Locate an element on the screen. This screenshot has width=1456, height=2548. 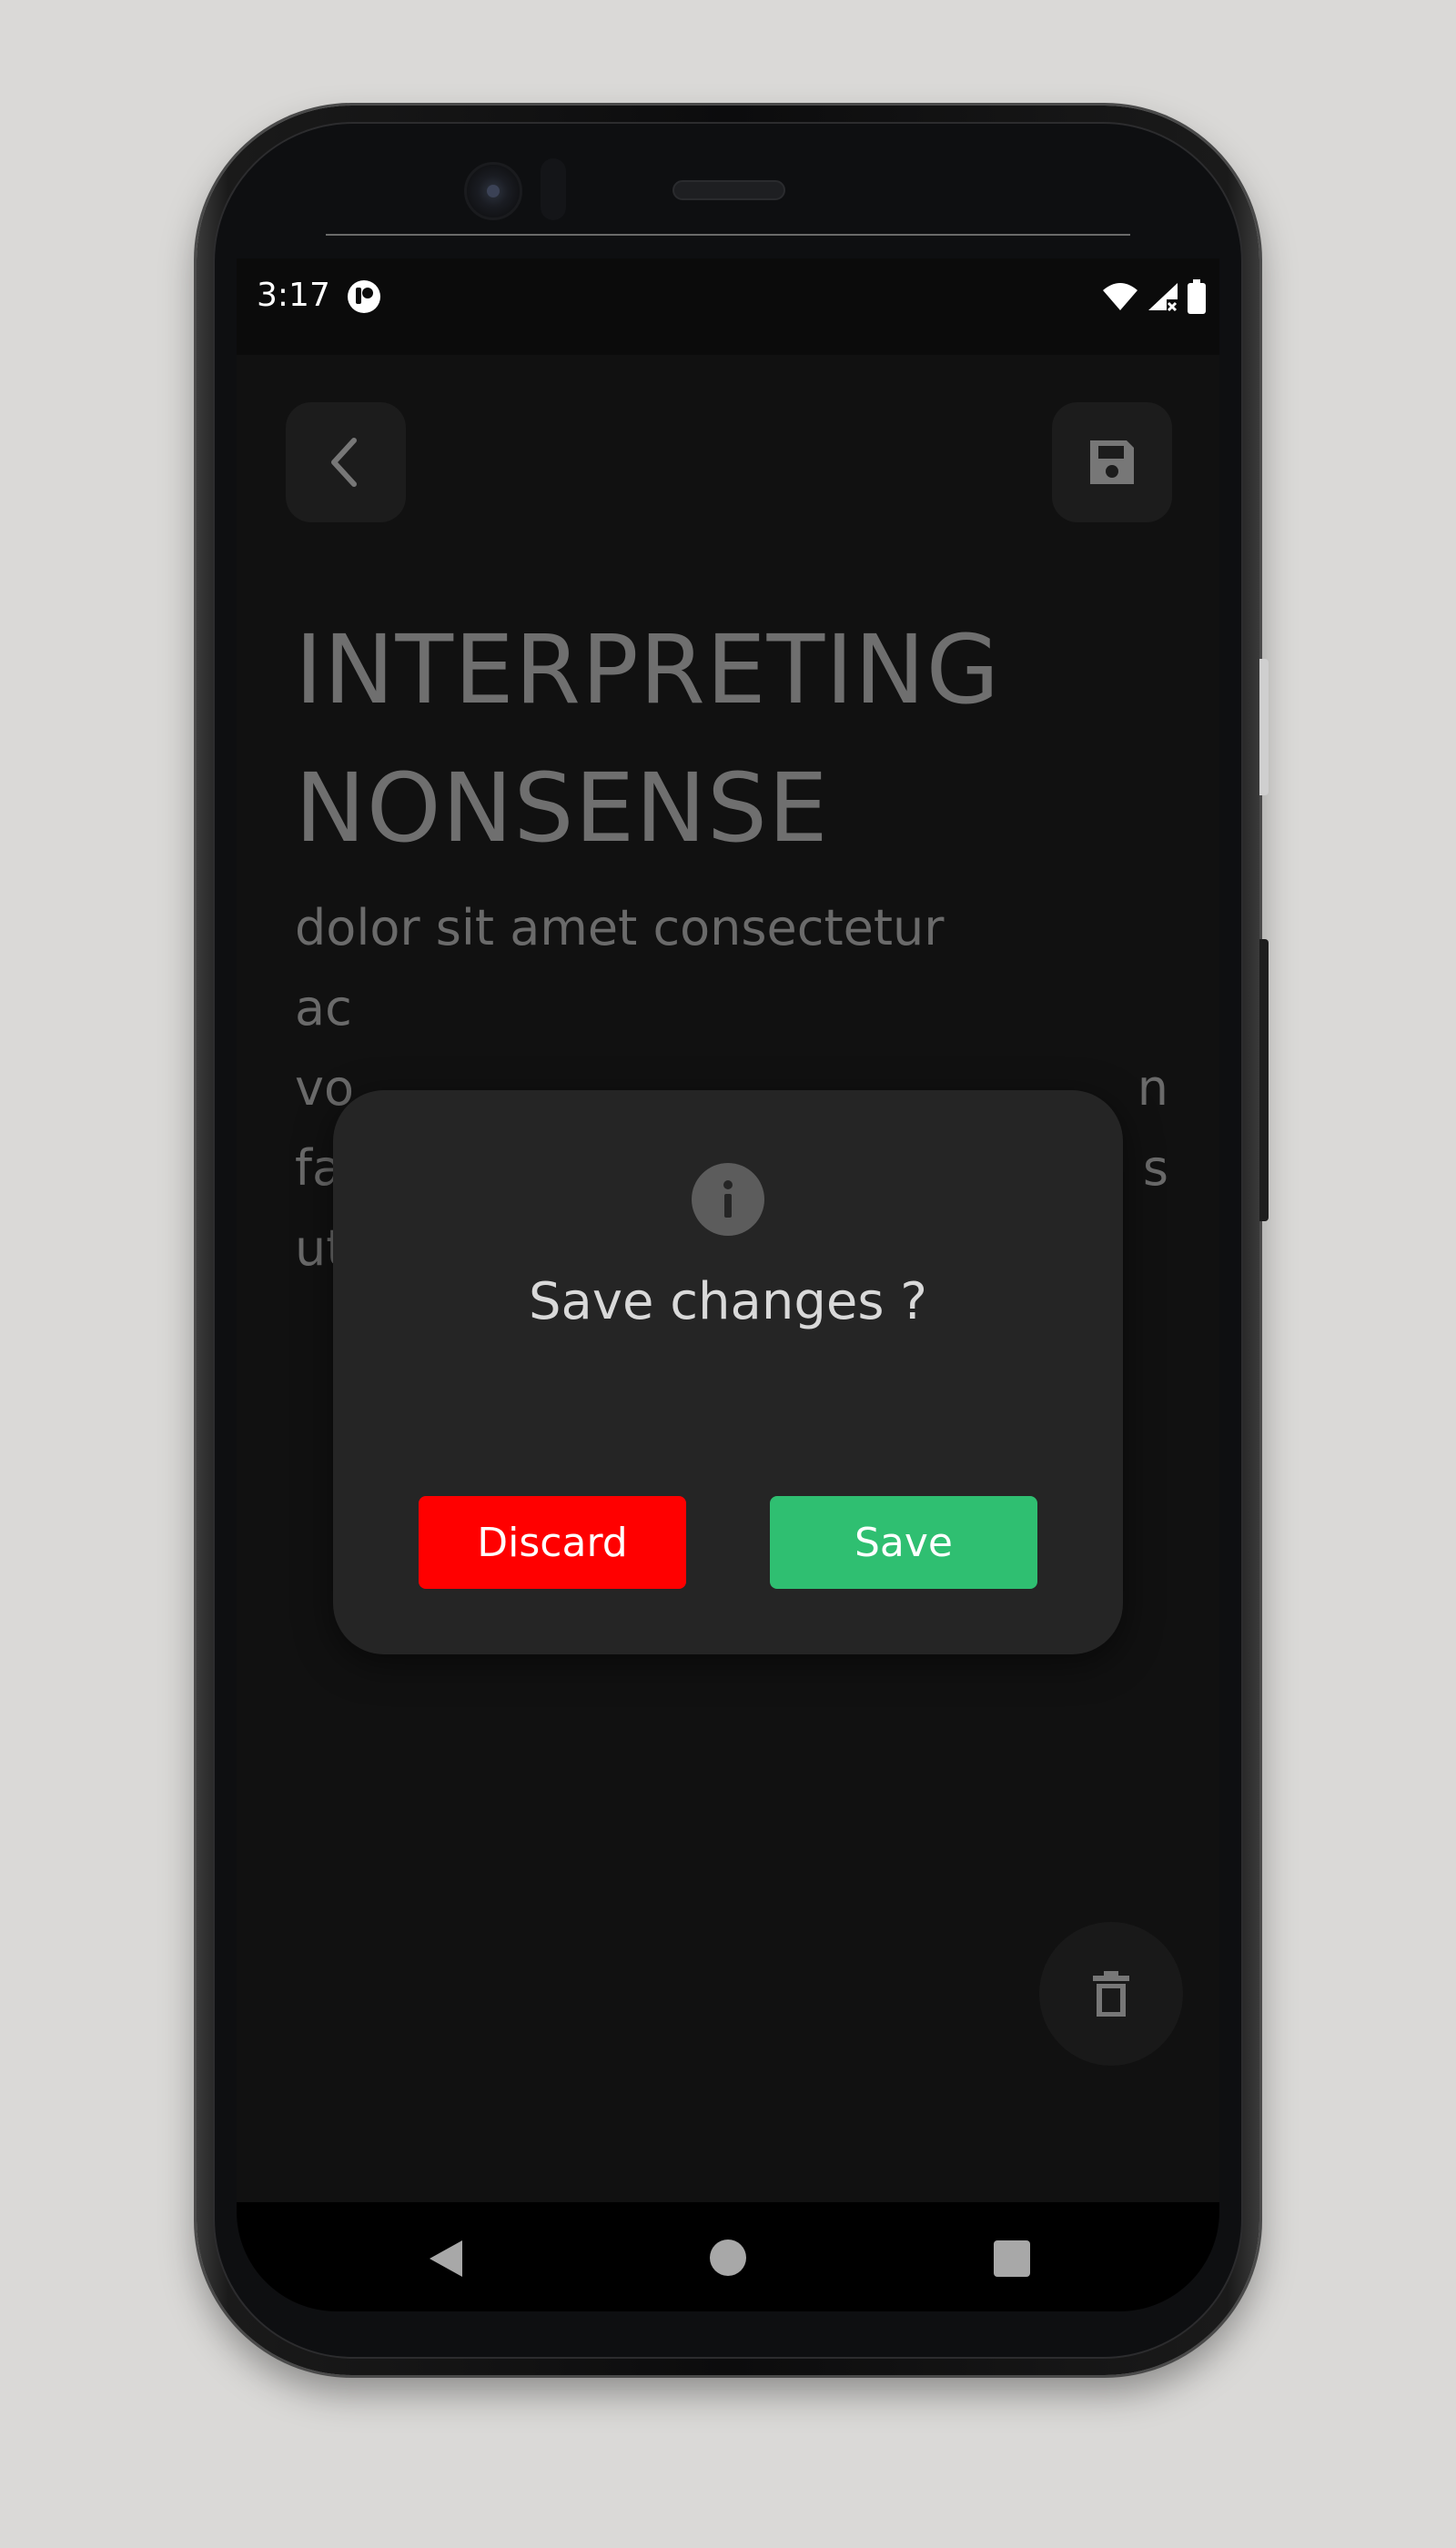
note-title-line: INTERPRETING is located at coordinates (648, 670).